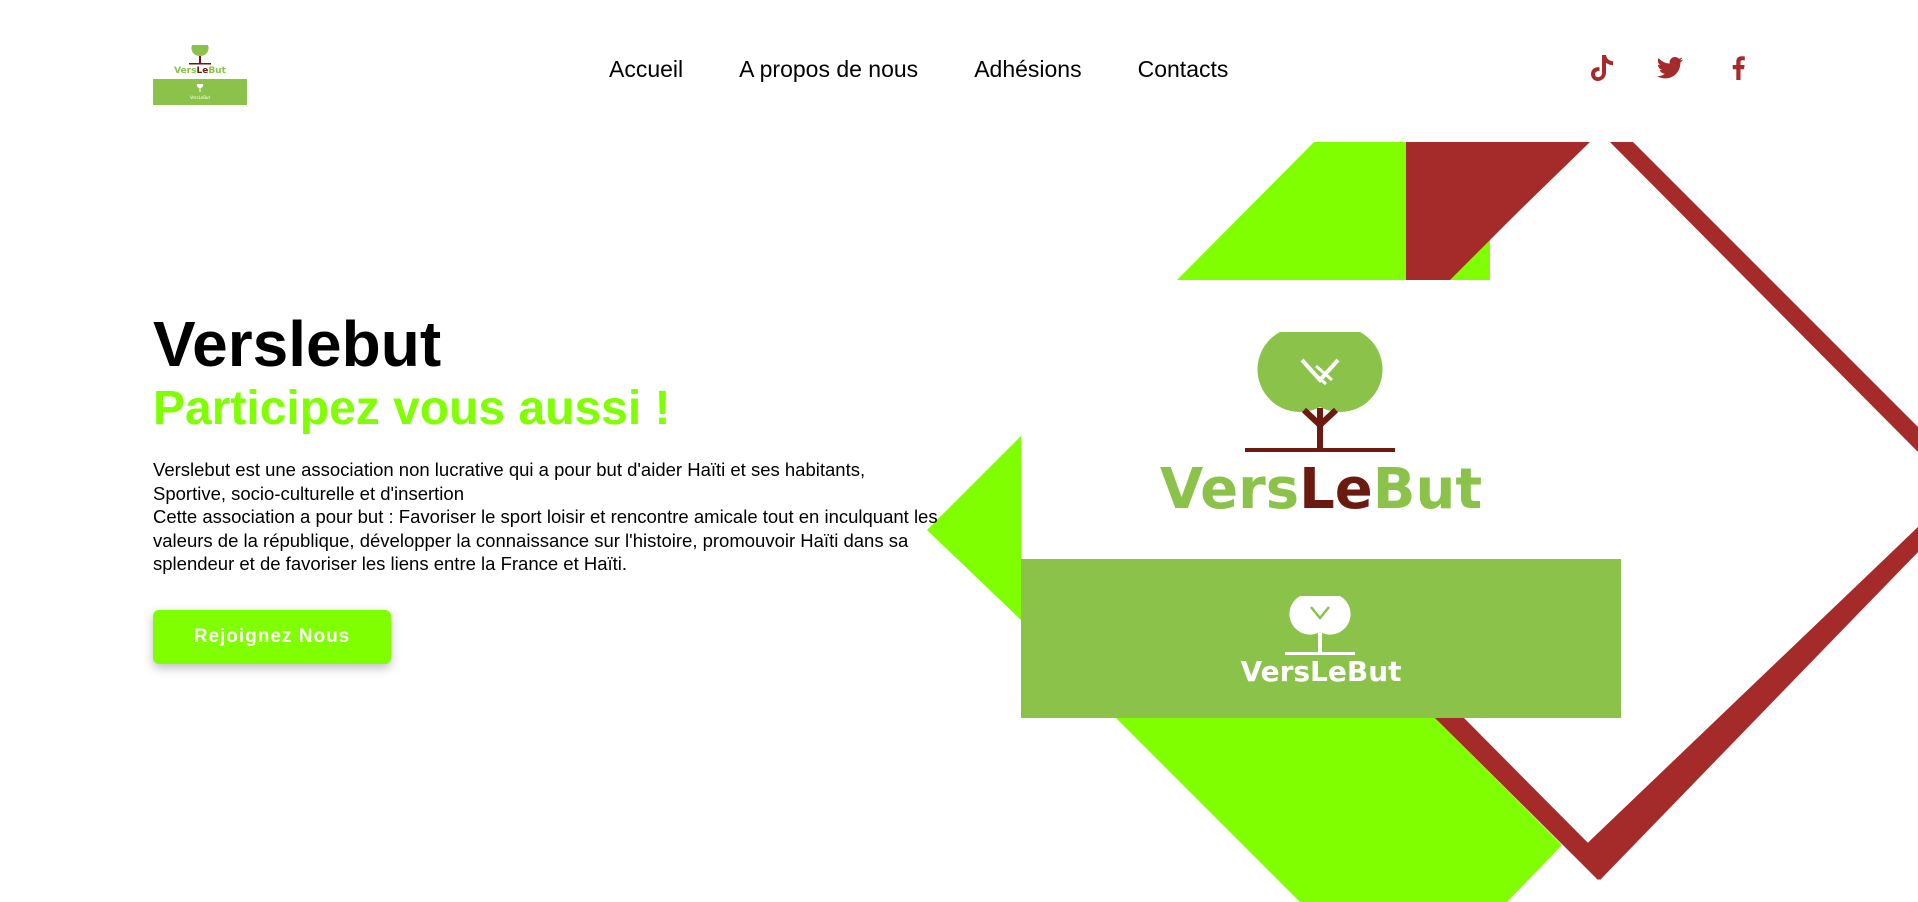 The width and height of the screenshot is (1918, 902). I want to click on verslebut-logo-banner-emblem, so click(1320, 625).